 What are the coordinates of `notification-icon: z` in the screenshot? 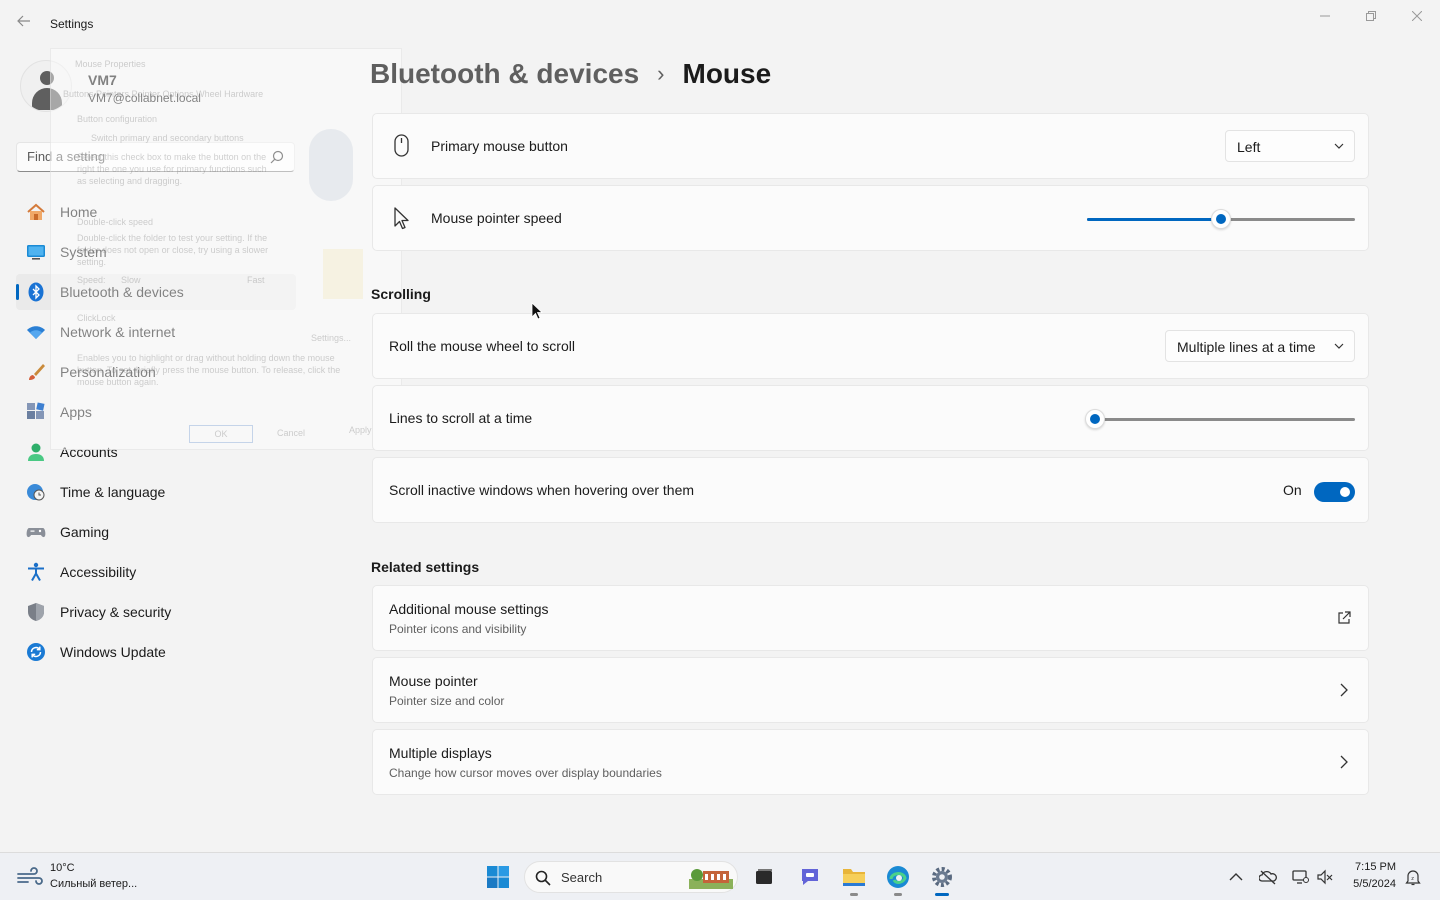 It's located at (1413, 877).